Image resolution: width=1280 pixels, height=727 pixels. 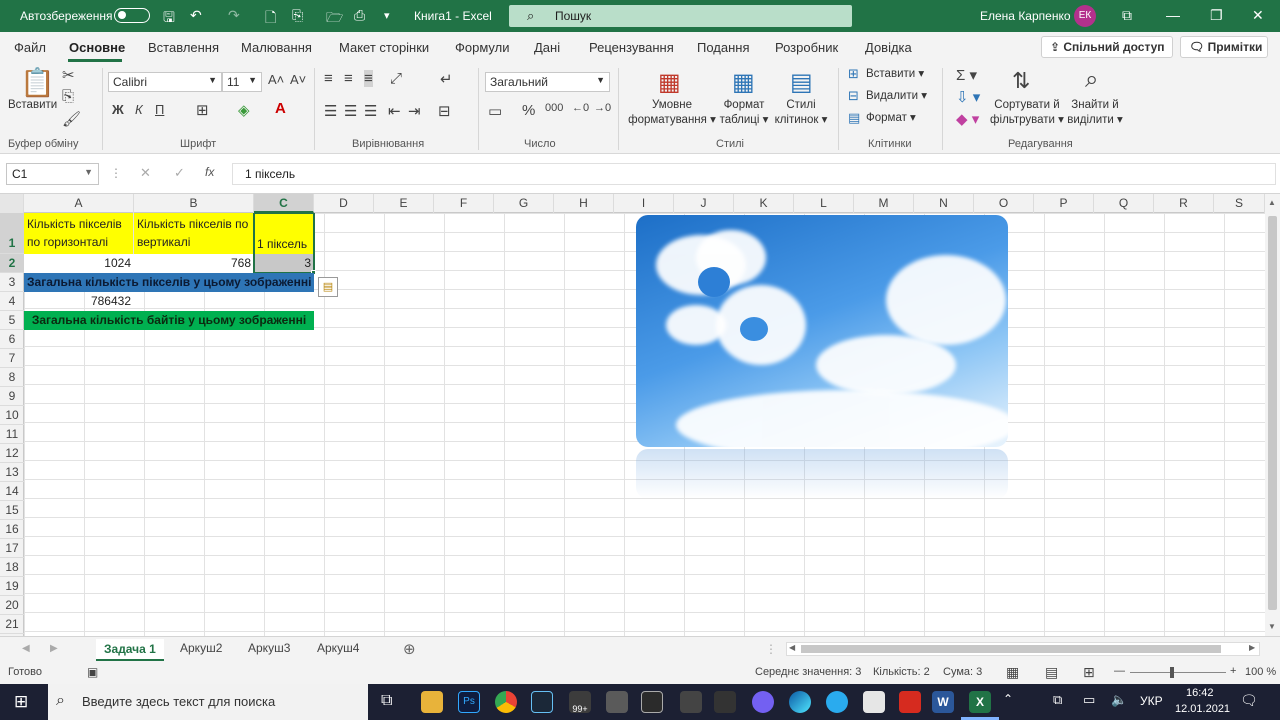 What do you see at coordinates (118, 109) in the screenshot?
I see `bold-button: Ж` at bounding box center [118, 109].